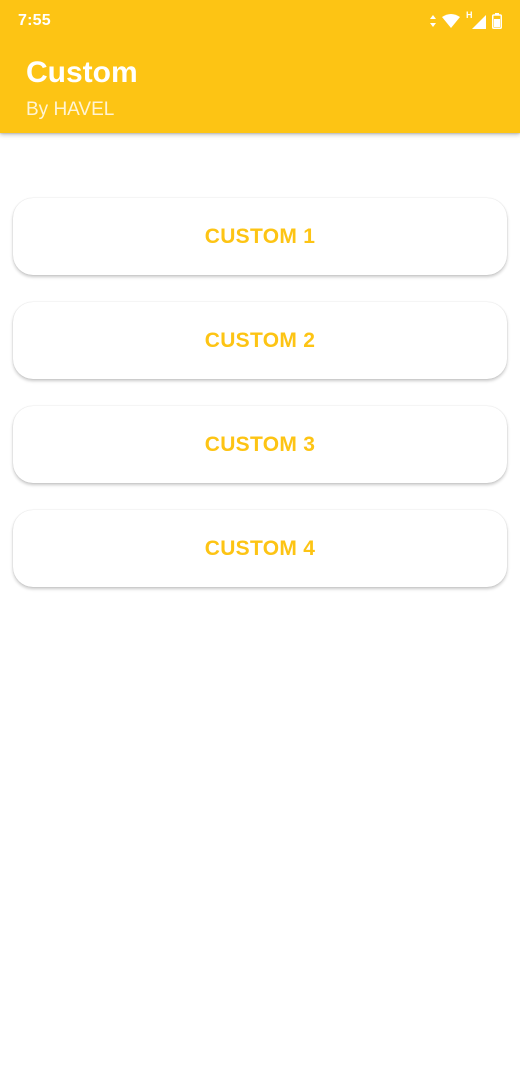  I want to click on battery-icon, so click(497, 21).